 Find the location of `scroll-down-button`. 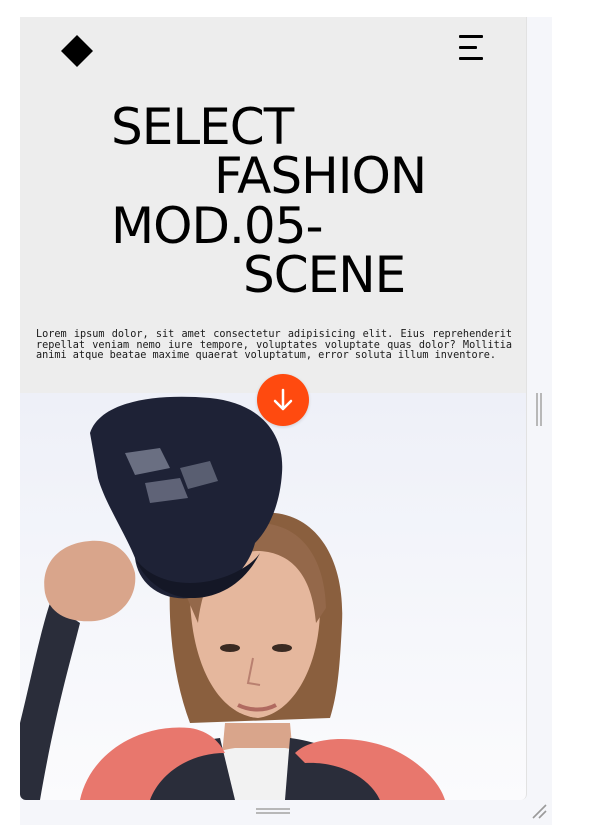

scroll-down-button is located at coordinates (283, 400).